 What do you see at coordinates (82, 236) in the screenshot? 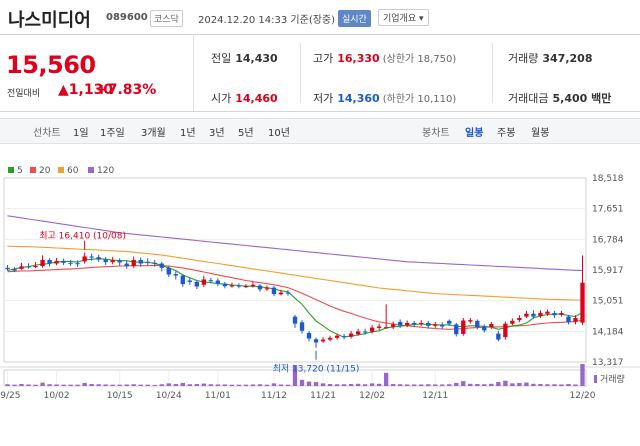
I see `high-annotation: 최고 16,410 (10/08)` at bounding box center [82, 236].